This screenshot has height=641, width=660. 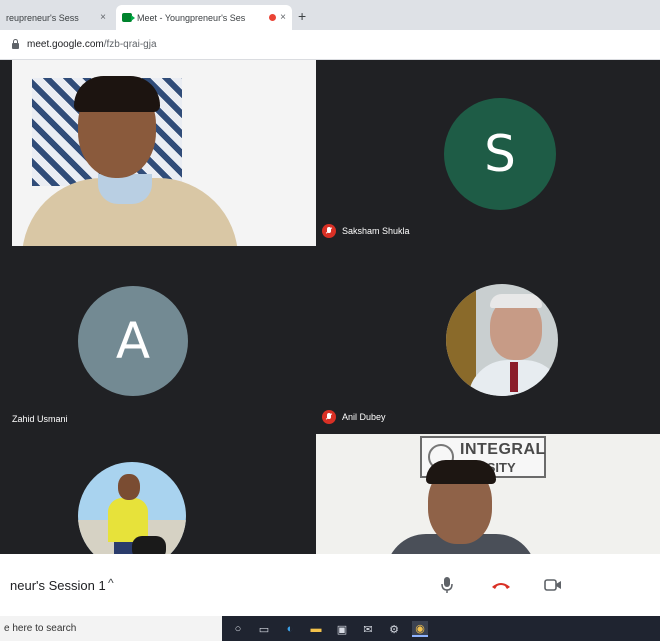 I want to click on camera-icon, so click(x=552, y=585).